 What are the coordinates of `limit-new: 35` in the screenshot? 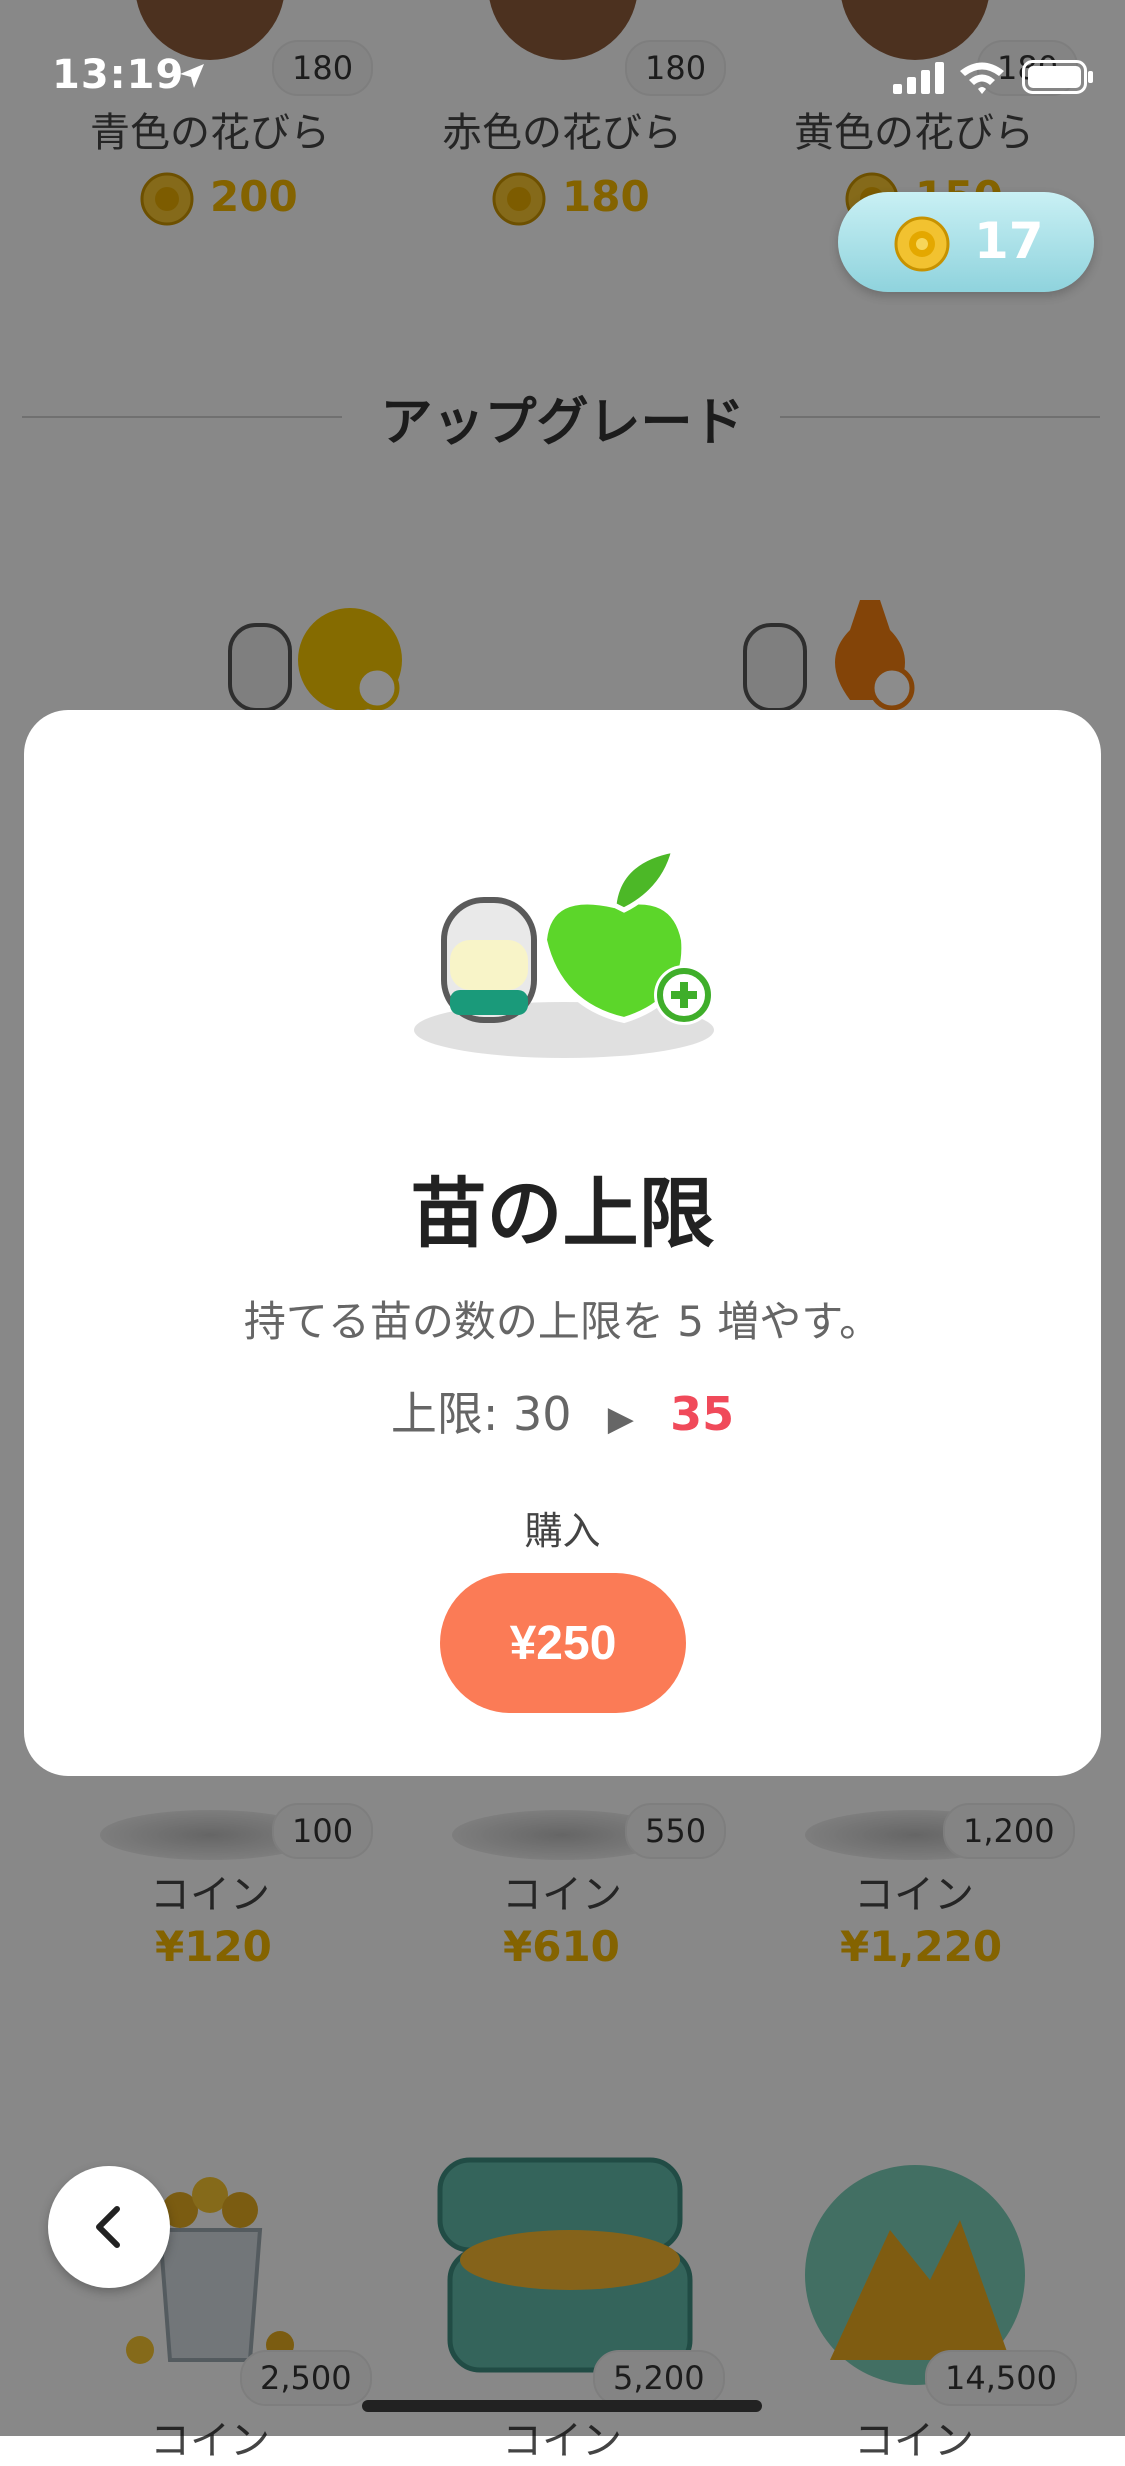 It's located at (702, 1414).